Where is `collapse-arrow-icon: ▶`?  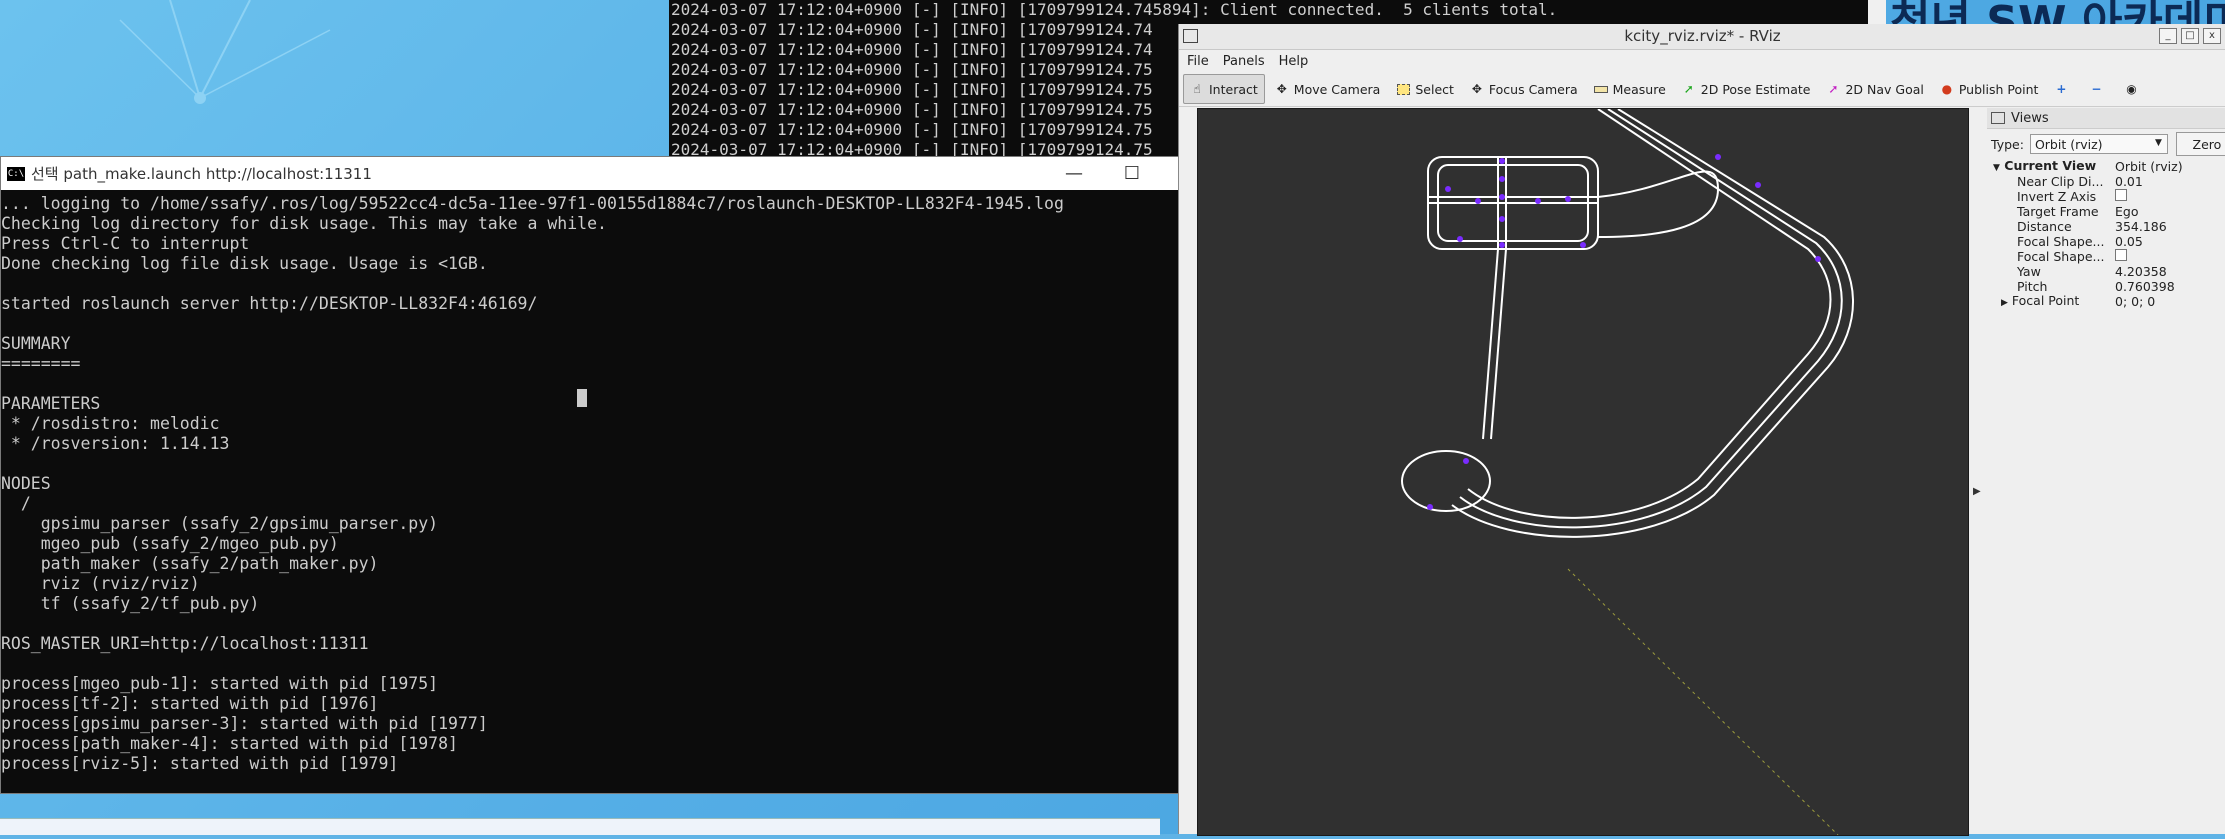 collapse-arrow-icon: ▶ is located at coordinates (1977, 491).